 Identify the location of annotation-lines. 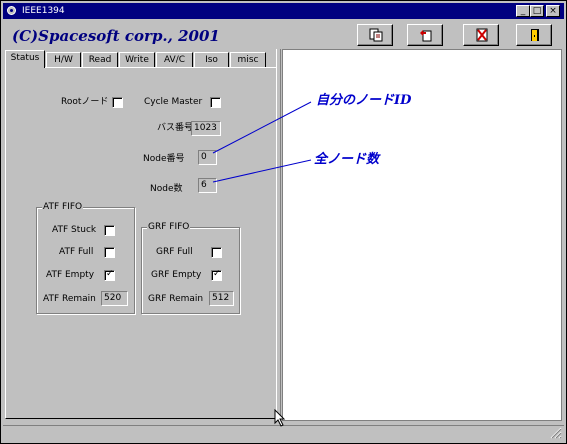
(262, 142).